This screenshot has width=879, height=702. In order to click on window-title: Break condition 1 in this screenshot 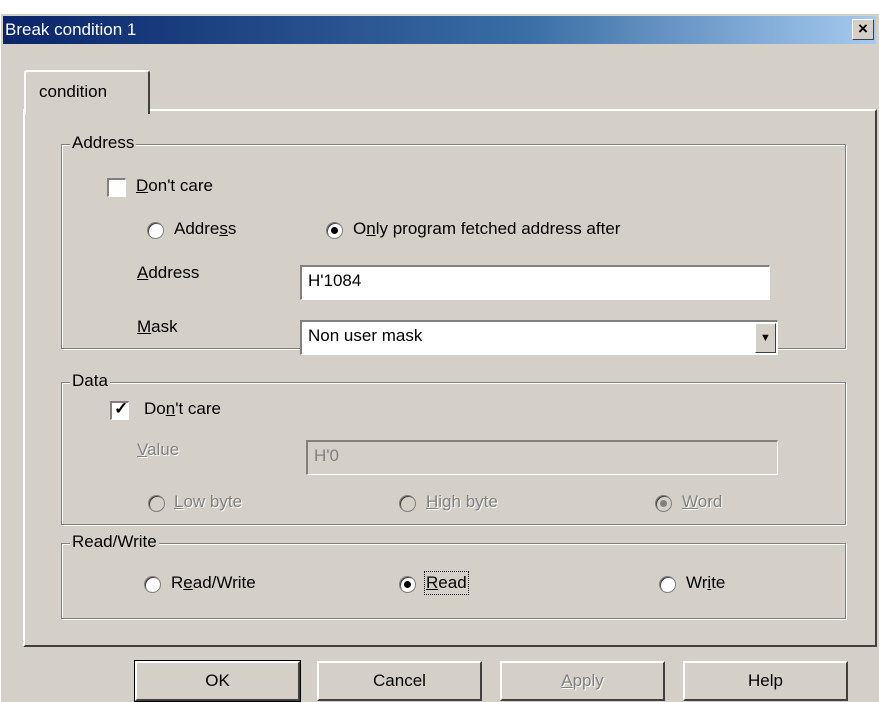, I will do `click(71, 29)`.